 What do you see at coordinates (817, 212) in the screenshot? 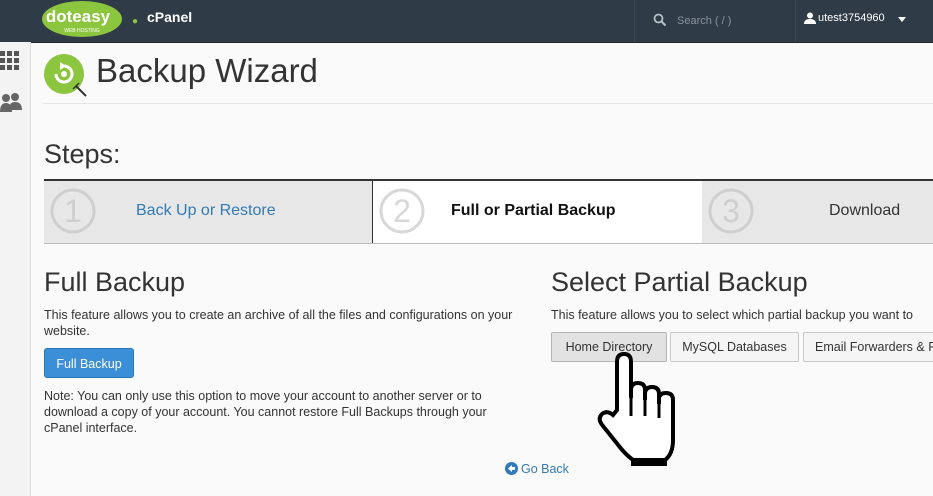
I see `step-download: 3 Download` at bounding box center [817, 212].